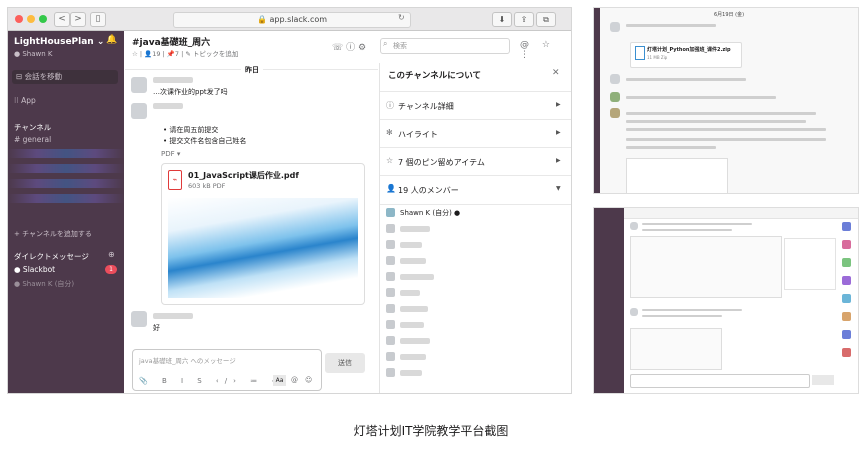 The height and width of the screenshot is (449, 862). Describe the element at coordinates (556, 73) in the screenshot. I see `close-icon: ✕` at that location.